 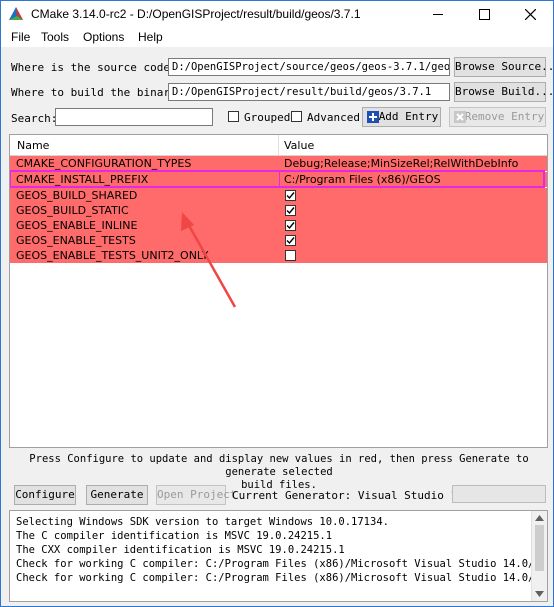 I want to click on add-entry-button: Add Entry, so click(x=401, y=117).